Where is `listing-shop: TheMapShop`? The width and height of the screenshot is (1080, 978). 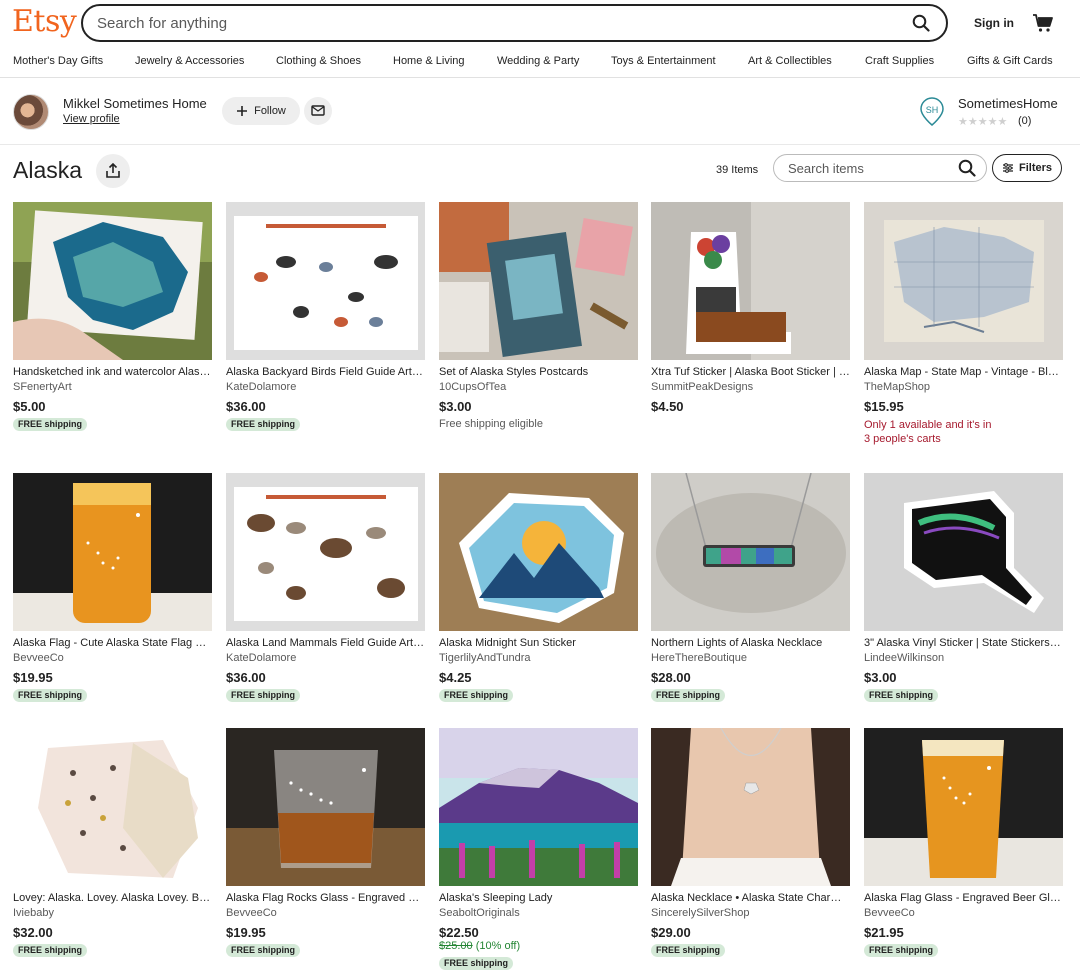
listing-shop: TheMapShop is located at coordinates (963, 387).